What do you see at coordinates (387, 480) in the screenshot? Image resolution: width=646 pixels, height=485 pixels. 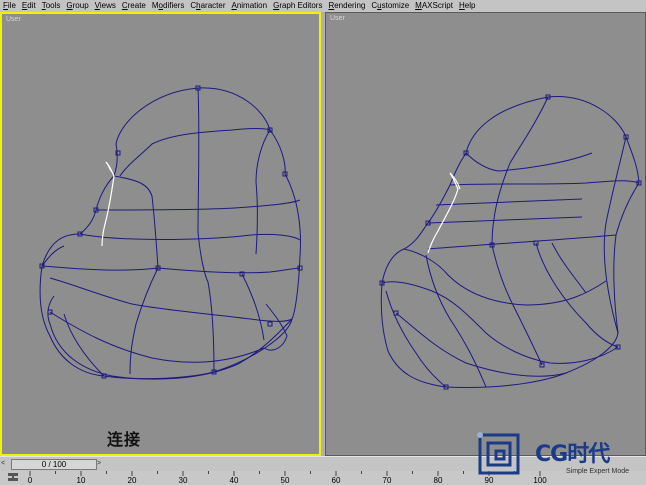 I see `ruler-tick-label: 70` at bounding box center [387, 480].